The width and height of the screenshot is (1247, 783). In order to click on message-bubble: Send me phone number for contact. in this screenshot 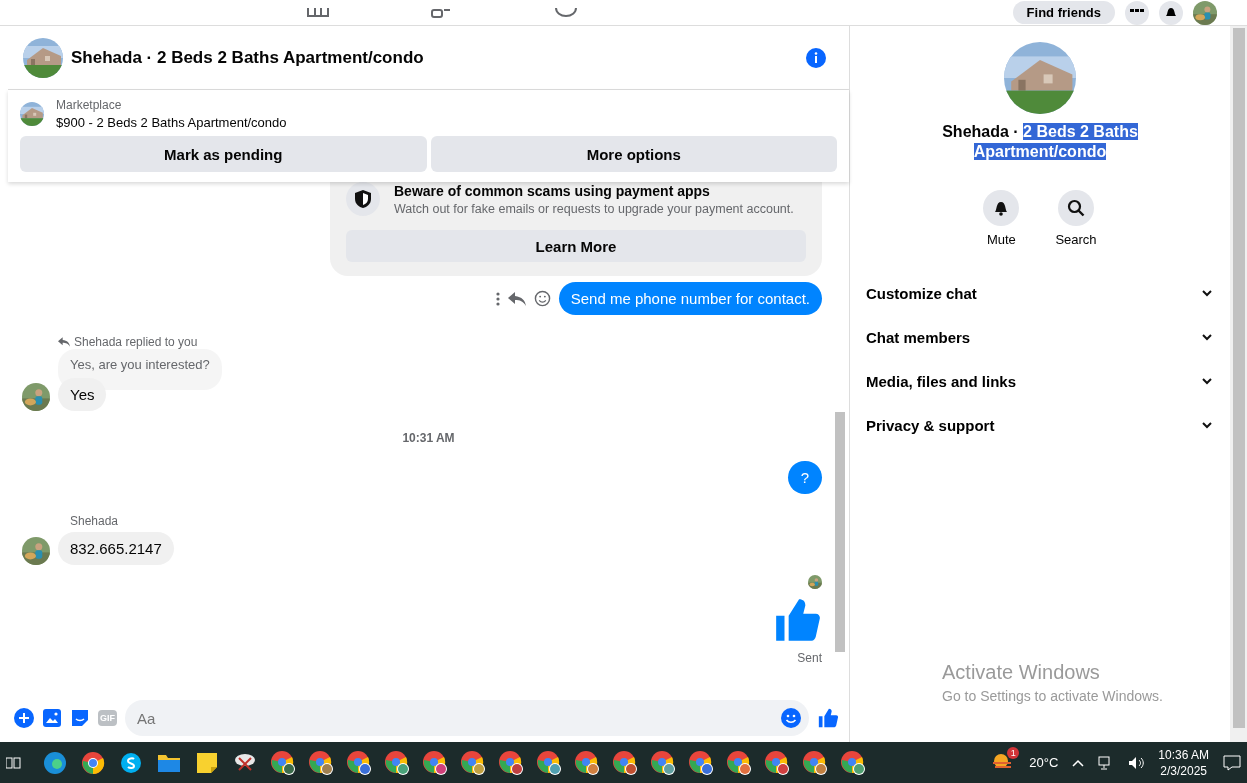, I will do `click(690, 298)`.